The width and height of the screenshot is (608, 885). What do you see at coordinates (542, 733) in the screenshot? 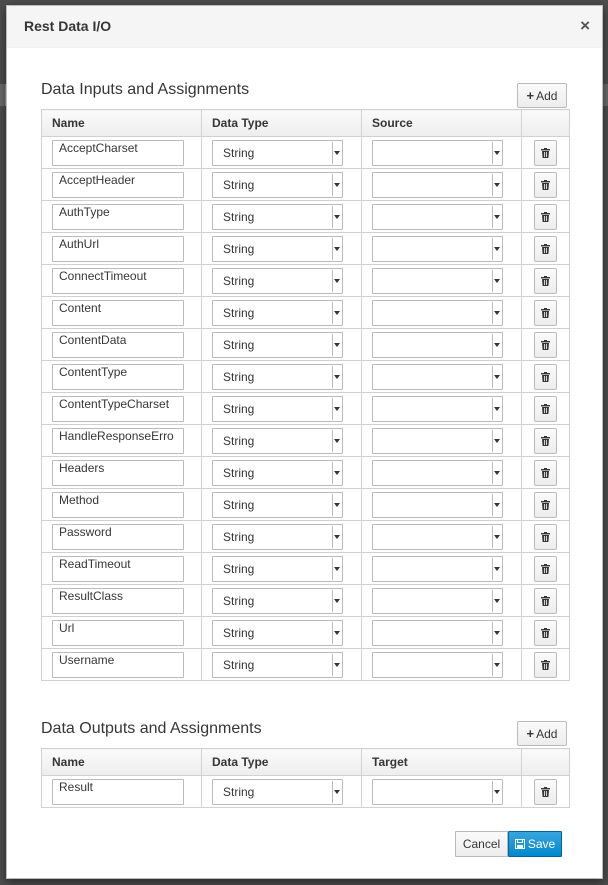
I see `add-output-button: + Add` at bounding box center [542, 733].